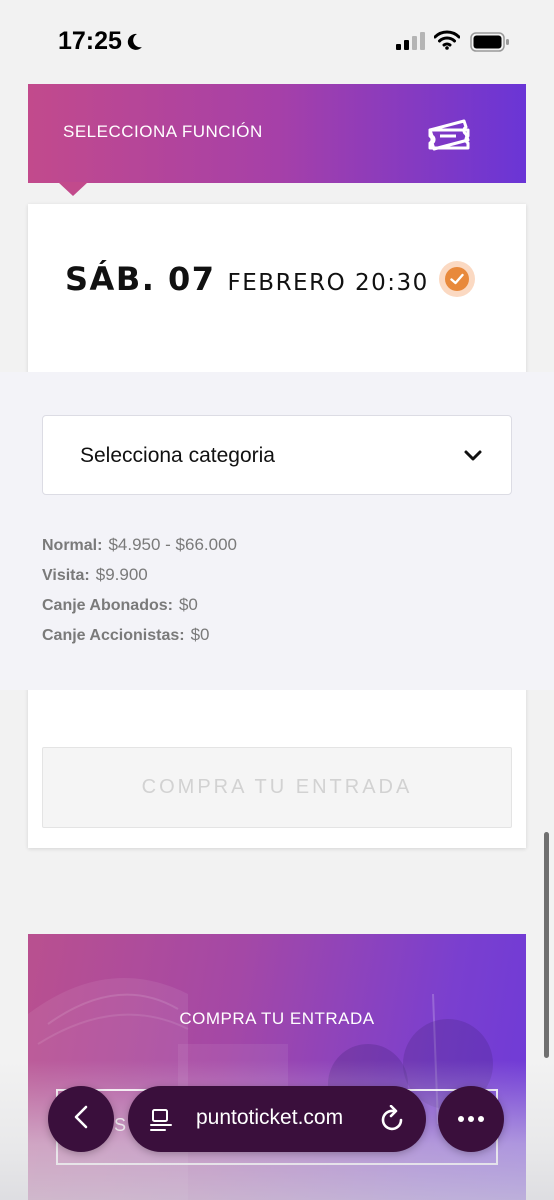  What do you see at coordinates (490, 44) in the screenshot?
I see `battery-icon` at bounding box center [490, 44].